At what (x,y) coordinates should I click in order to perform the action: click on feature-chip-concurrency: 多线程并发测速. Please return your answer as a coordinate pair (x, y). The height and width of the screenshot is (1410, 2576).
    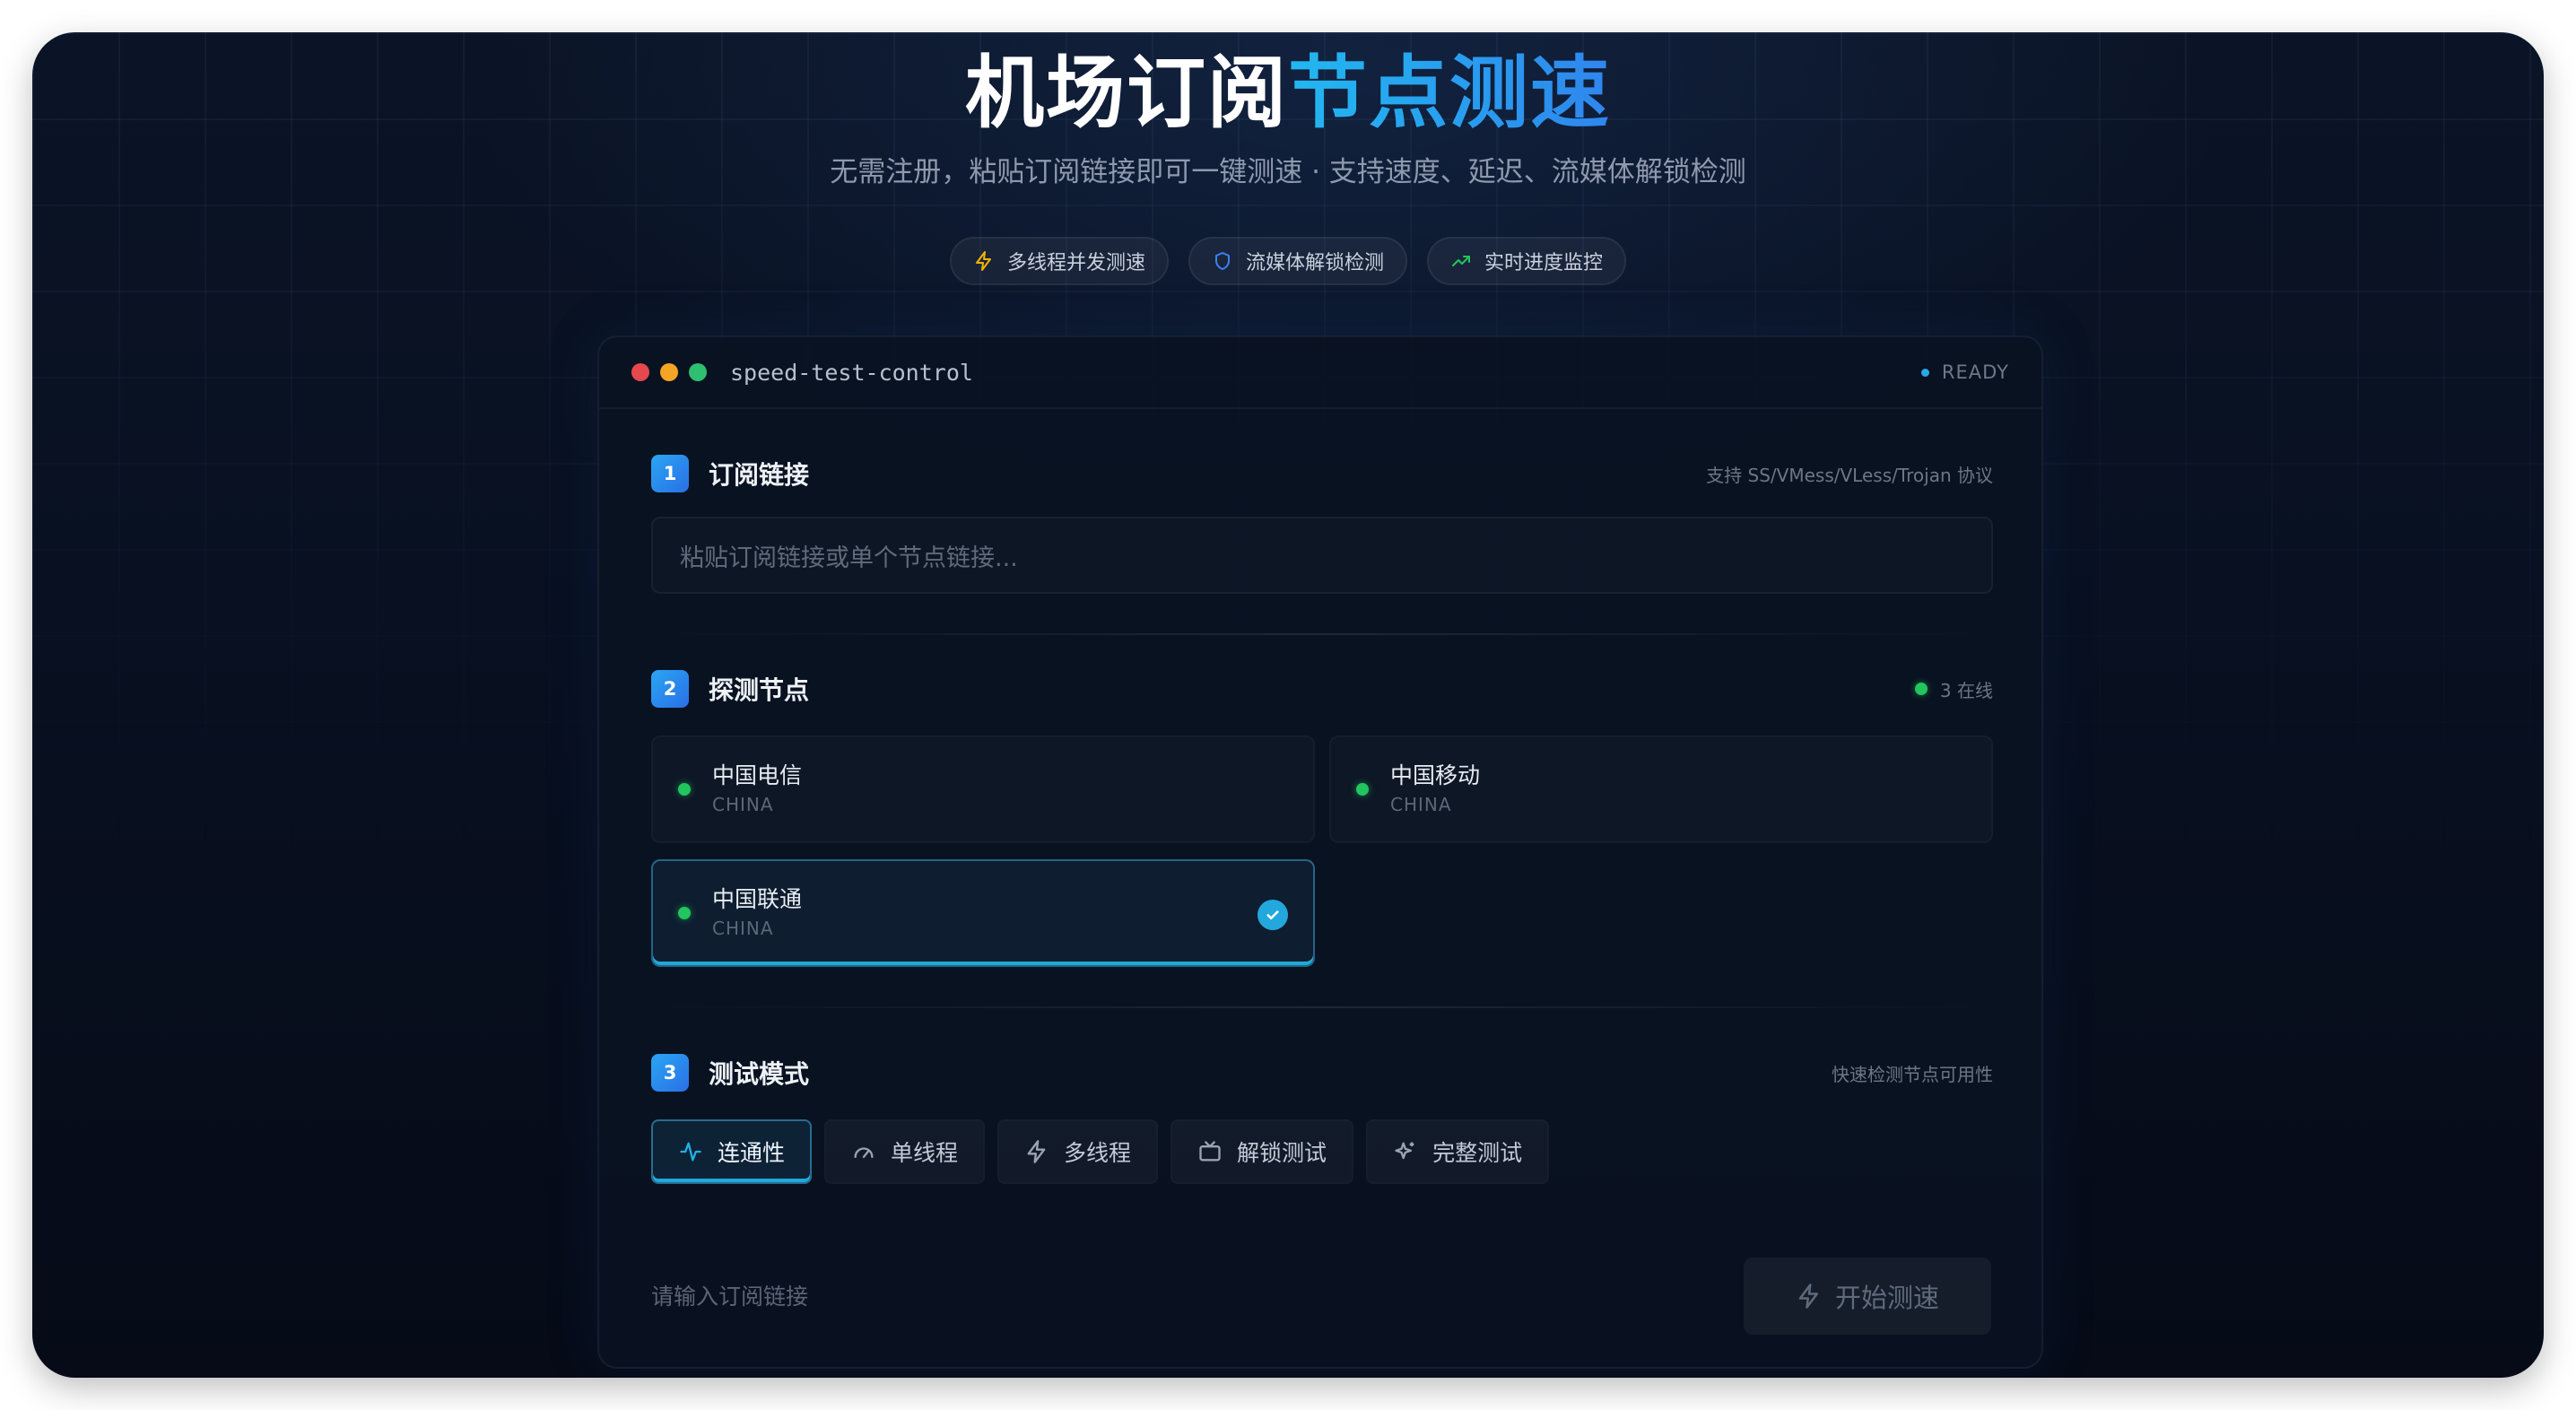
    Looking at the image, I should click on (1059, 261).